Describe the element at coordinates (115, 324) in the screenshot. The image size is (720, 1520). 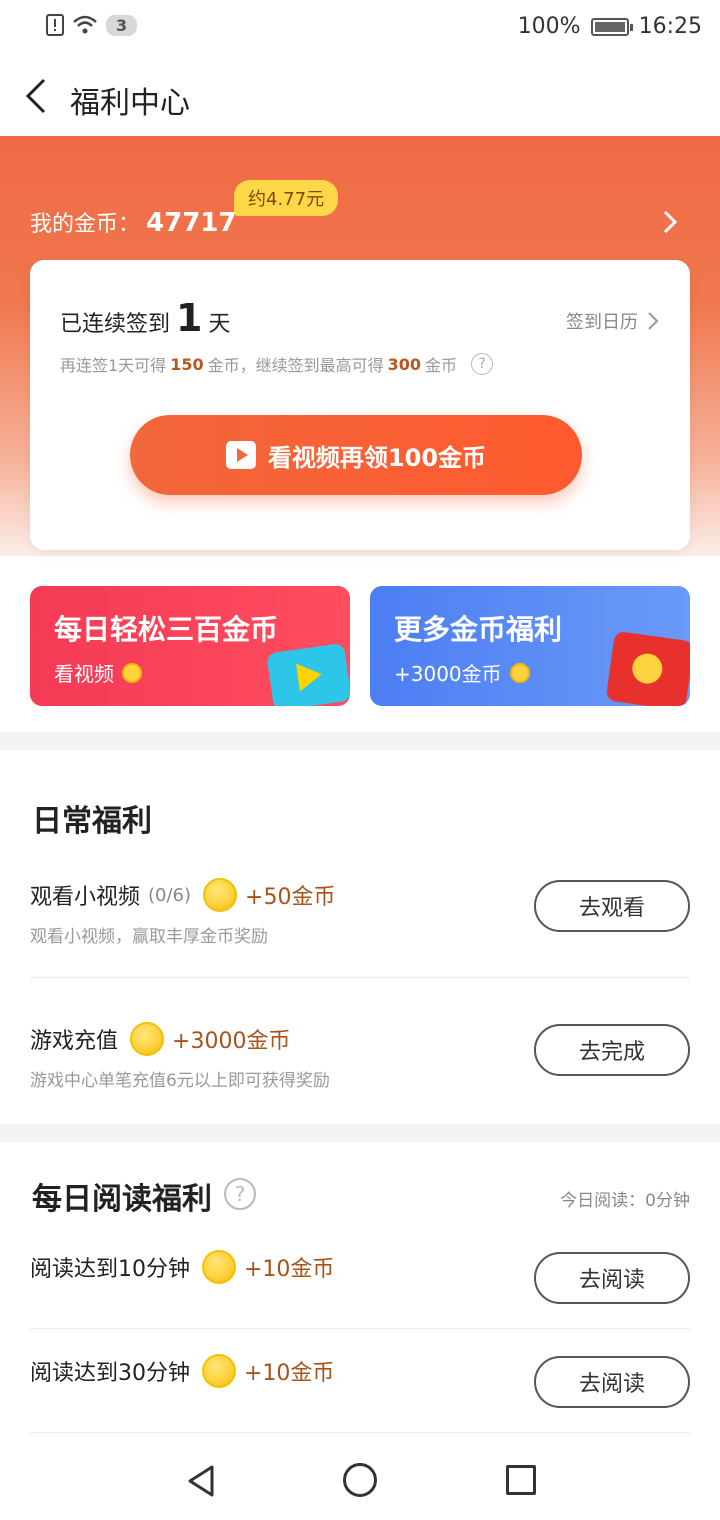
I see `sign-in-prefix: 已连续签到` at that location.